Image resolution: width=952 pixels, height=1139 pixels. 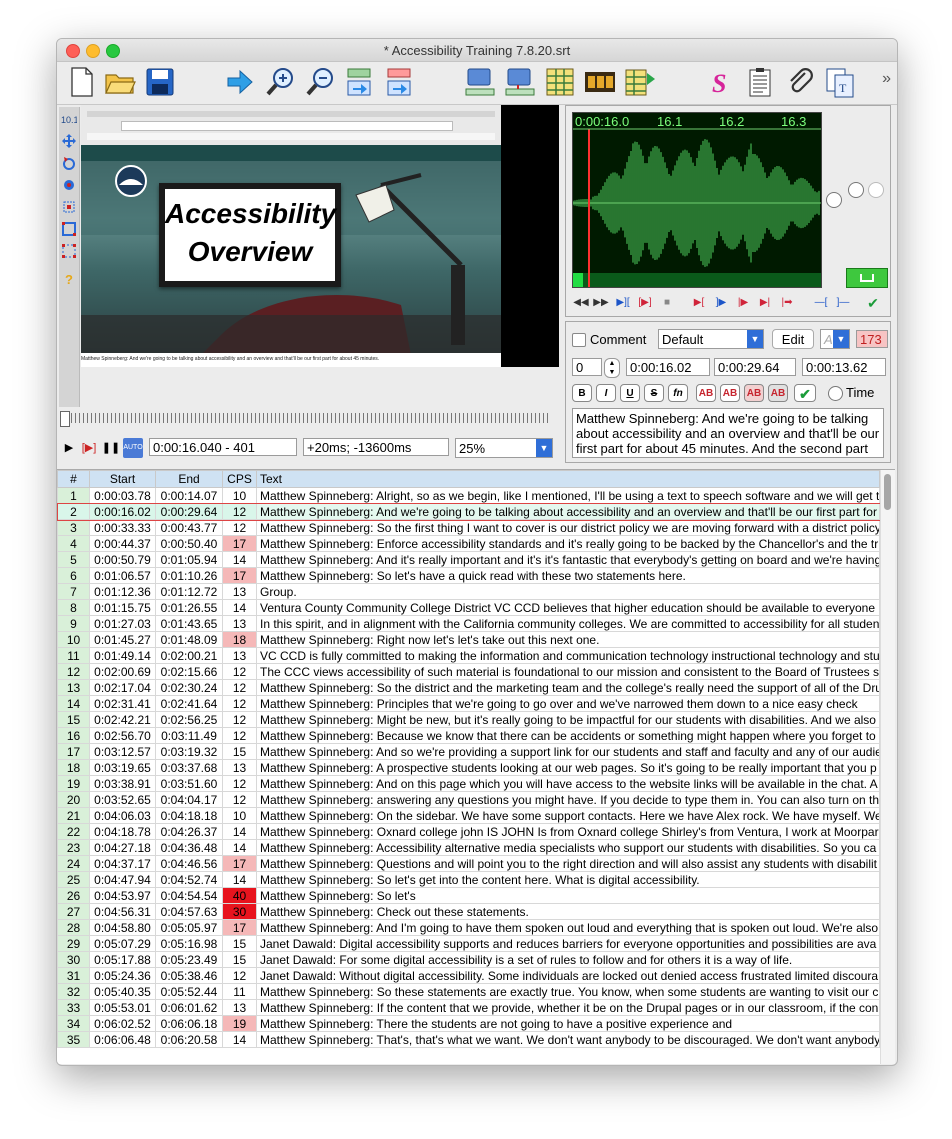 I want to click on end-time-field: 0:00:29.64, so click(x=755, y=367).